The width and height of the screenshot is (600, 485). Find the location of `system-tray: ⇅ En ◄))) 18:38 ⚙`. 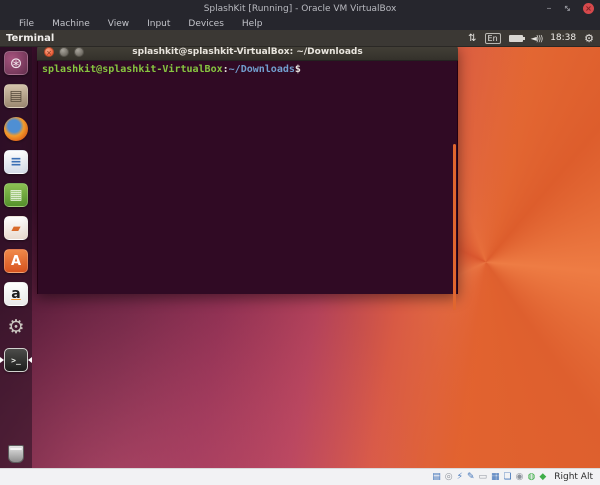

system-tray: ⇅ En ◄))) 18:38 ⚙ is located at coordinates (531, 38).